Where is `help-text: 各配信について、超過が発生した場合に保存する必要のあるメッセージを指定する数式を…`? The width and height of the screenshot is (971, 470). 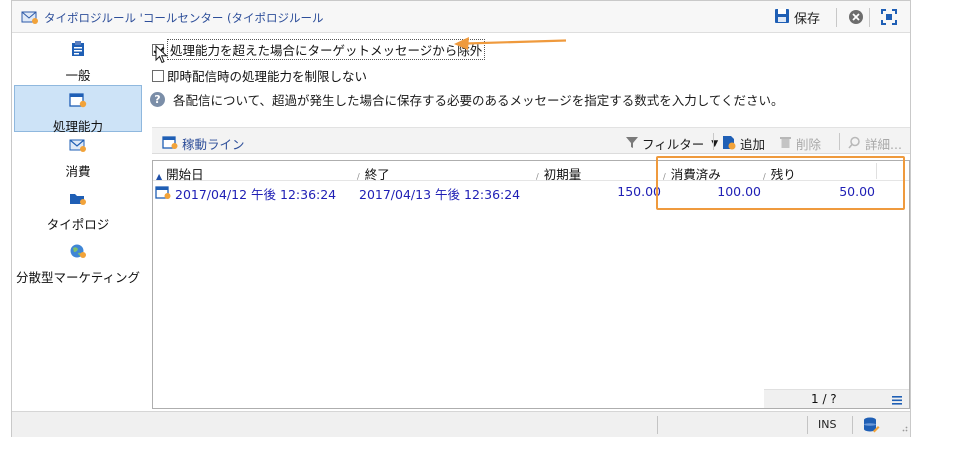 help-text: 各配信について、超過が発生した場合に保存する必要のあるメッセージを指定する数式を… is located at coordinates (478, 100).